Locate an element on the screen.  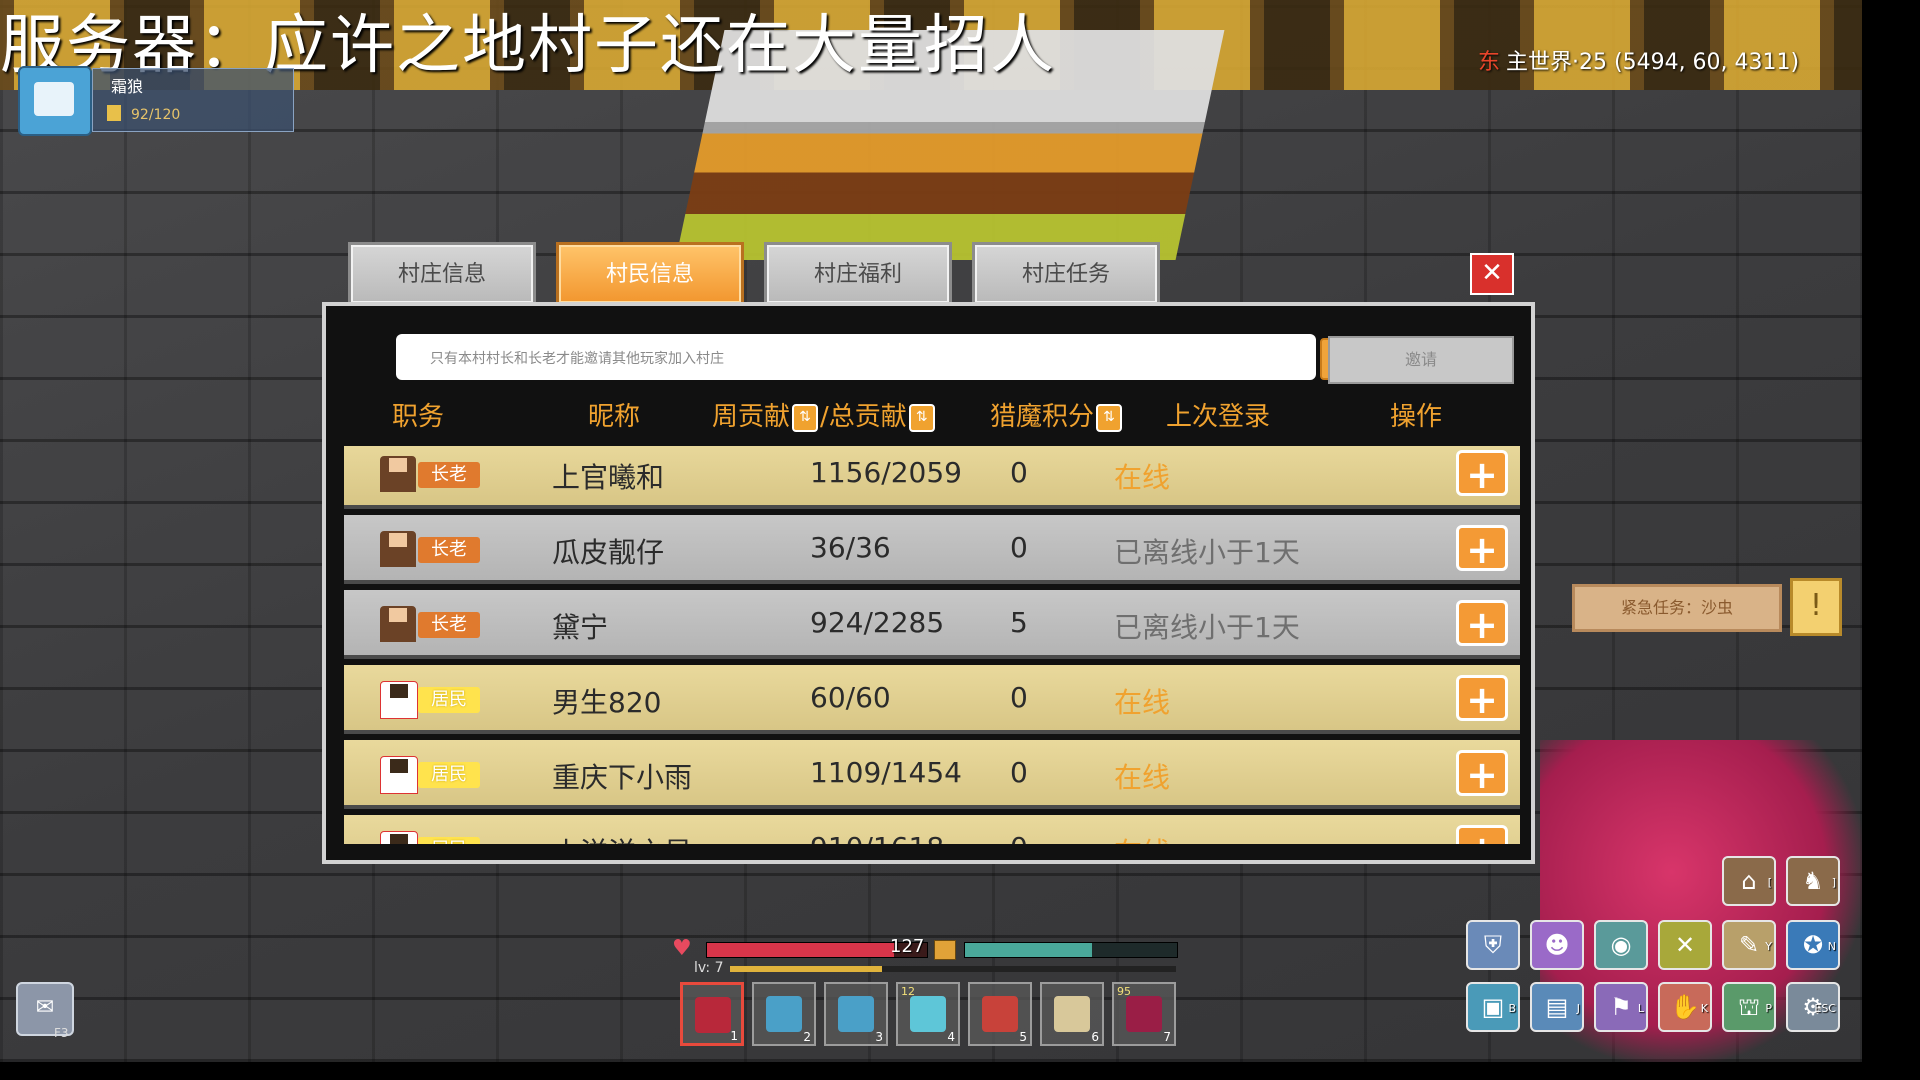
member-row: 居民 男生820 60/60 0 在线 + is located at coordinates (932, 699).